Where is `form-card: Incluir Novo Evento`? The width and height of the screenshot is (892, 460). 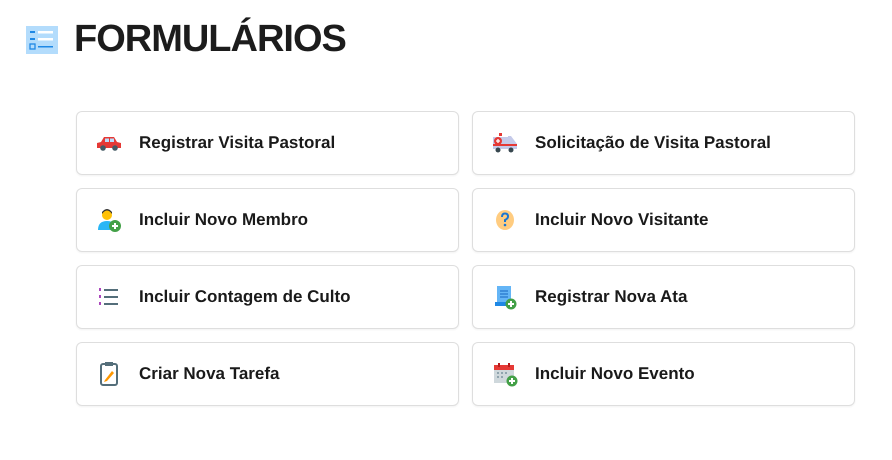
form-card: Incluir Novo Evento is located at coordinates (663, 374).